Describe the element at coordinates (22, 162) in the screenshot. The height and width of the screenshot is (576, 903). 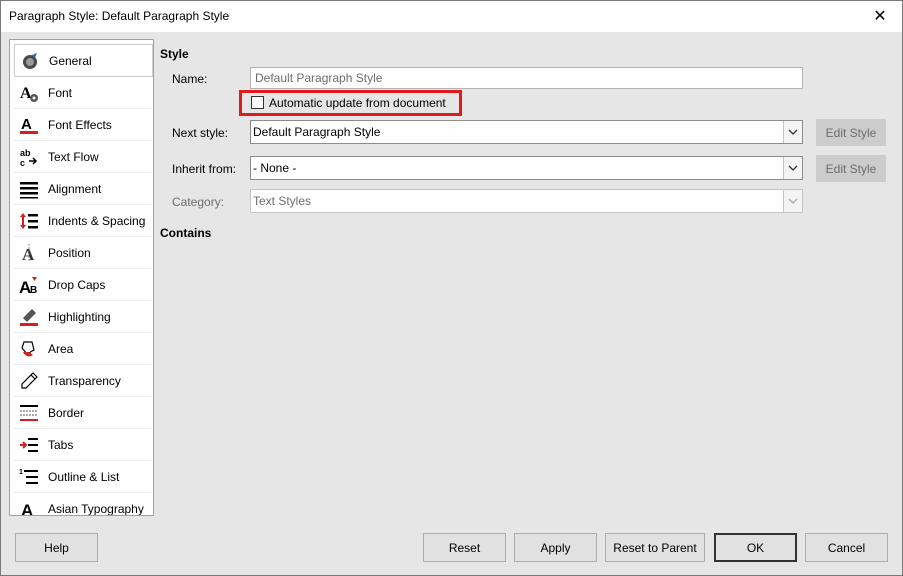
I see `svg-text: c` at that location.